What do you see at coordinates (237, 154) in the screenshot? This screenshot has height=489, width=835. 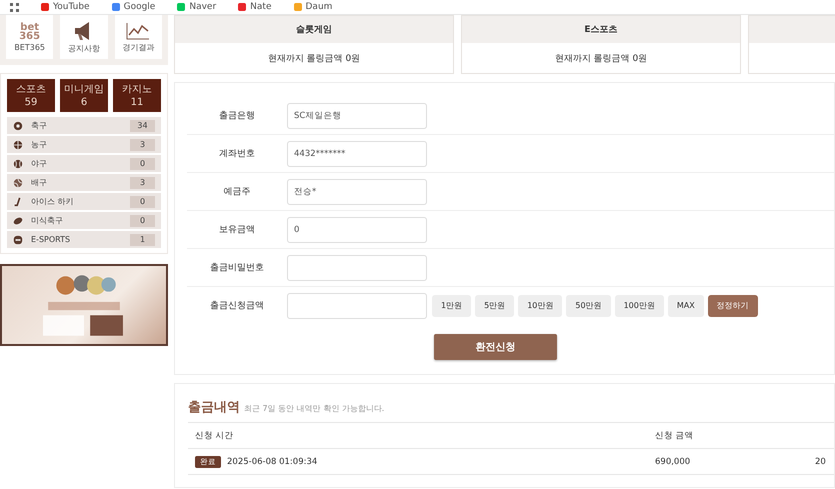 I see `field-label: 계좌번호` at bounding box center [237, 154].